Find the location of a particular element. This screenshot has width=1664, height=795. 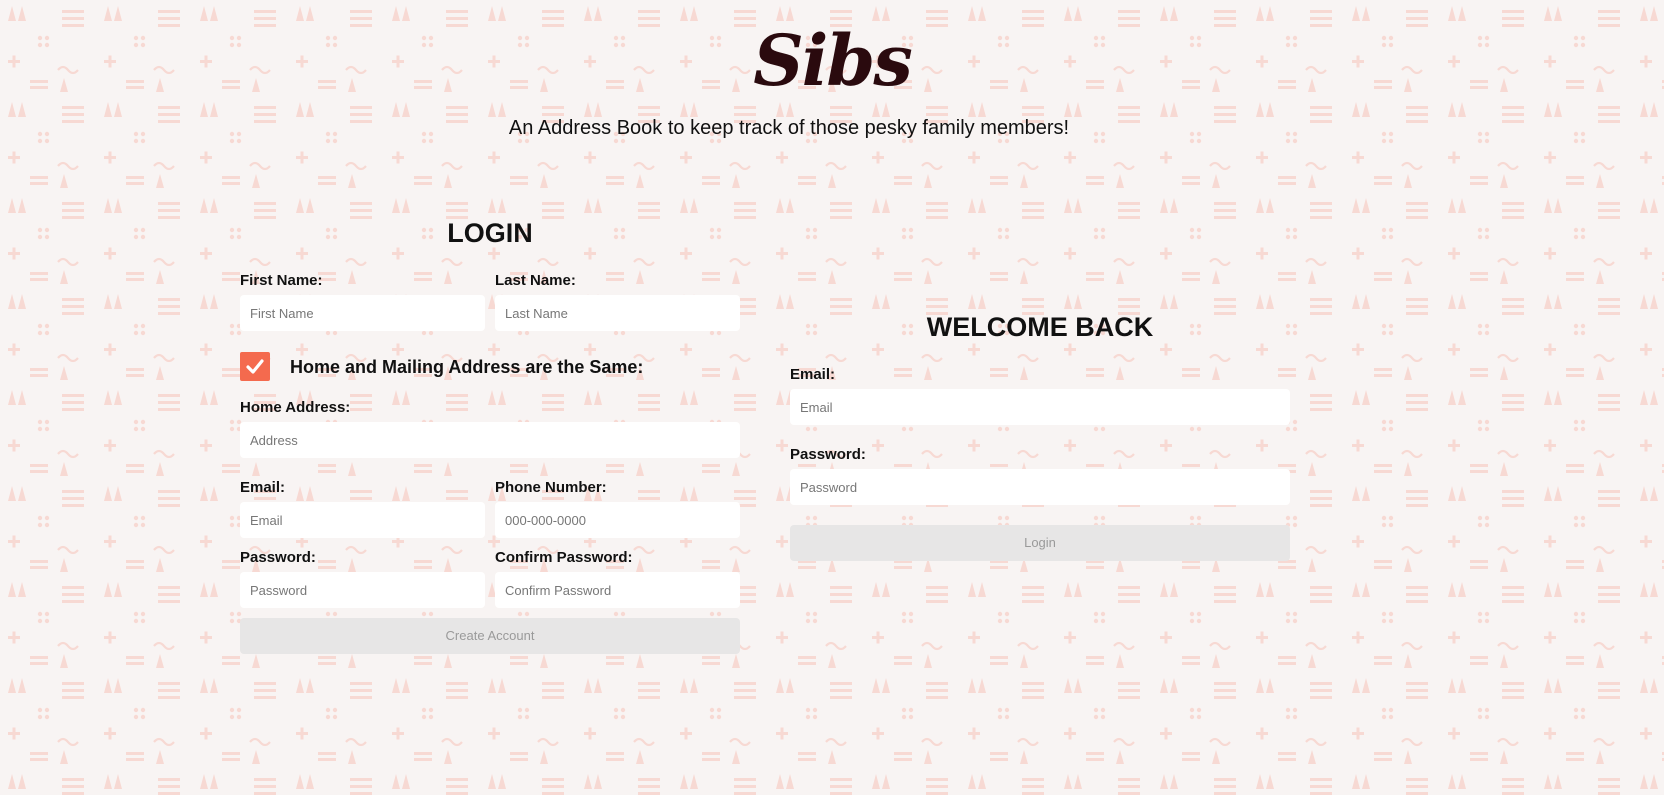

first-name-label: First Name: is located at coordinates (281, 280).